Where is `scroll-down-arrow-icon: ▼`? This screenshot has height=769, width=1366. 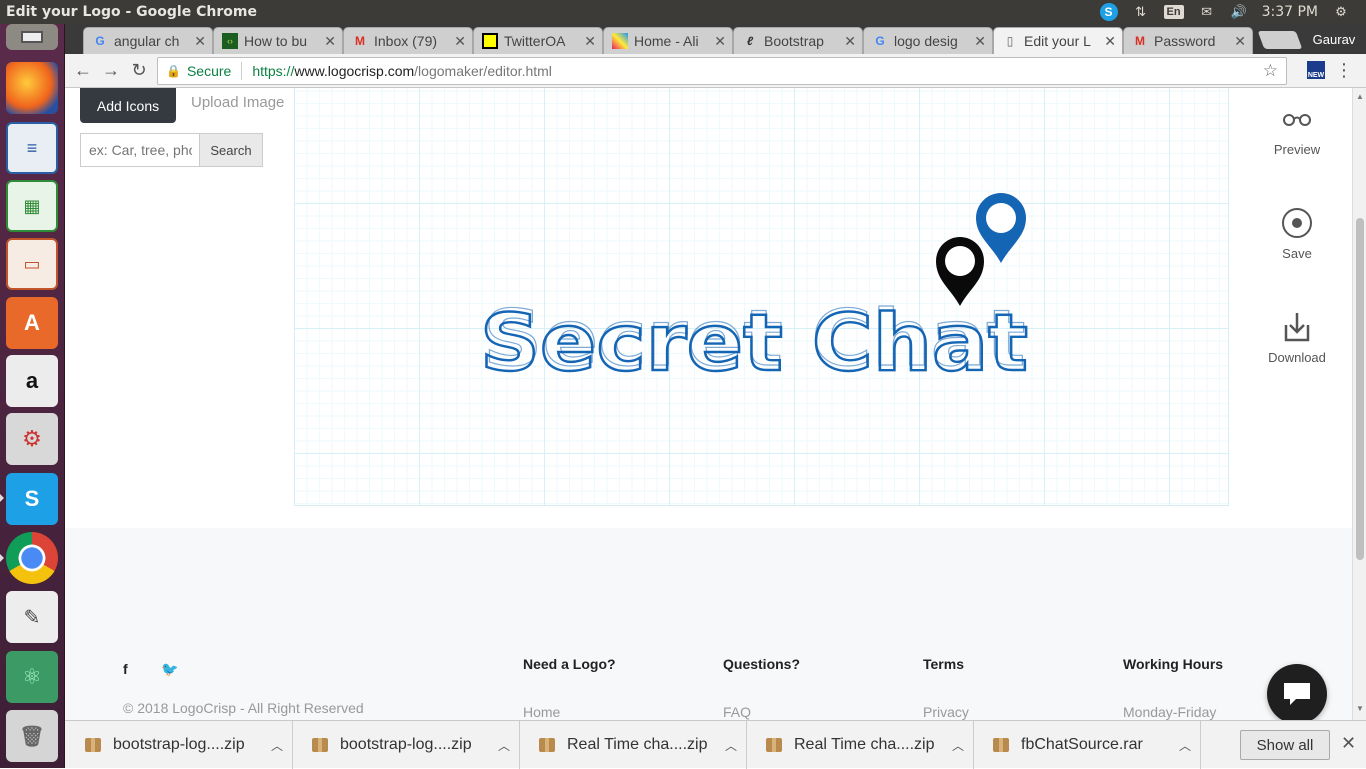
scroll-down-arrow-icon: ▼ is located at coordinates (1360, 708).